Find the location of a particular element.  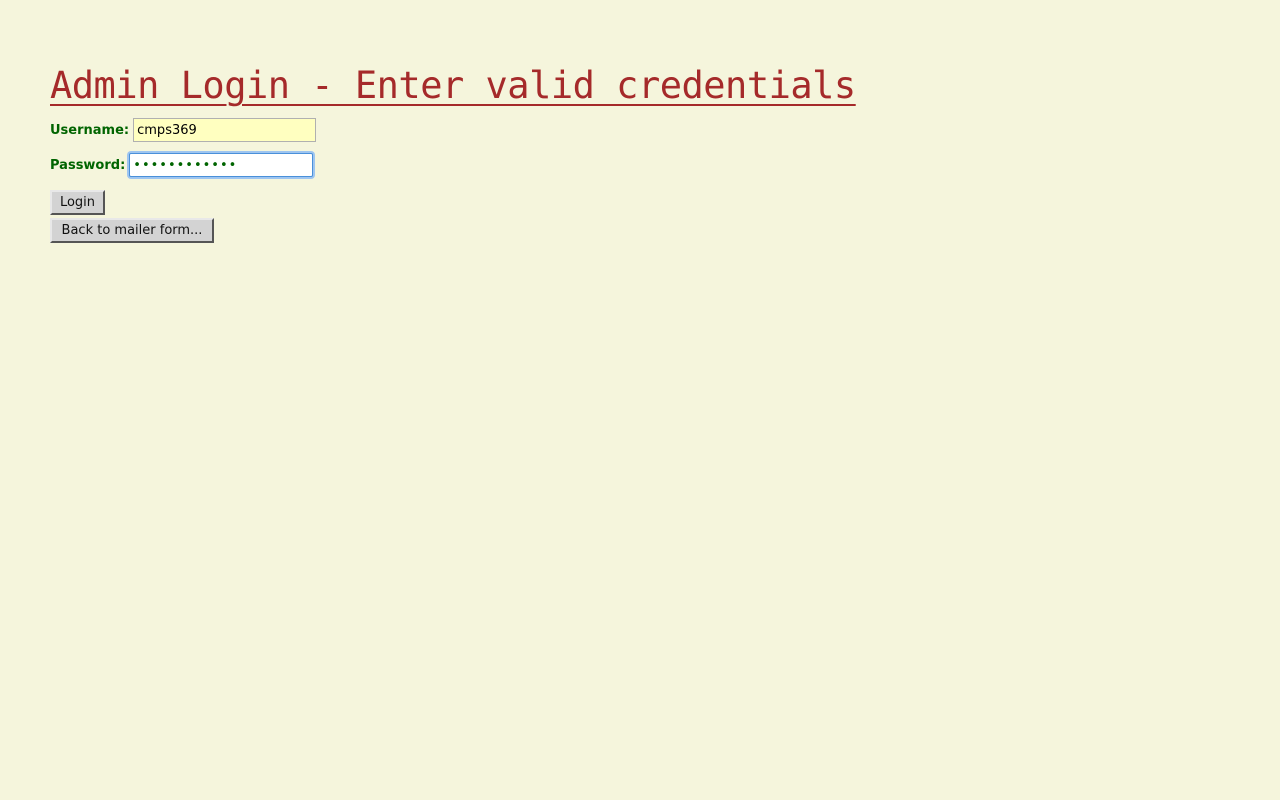

login-button: Login is located at coordinates (77, 202).